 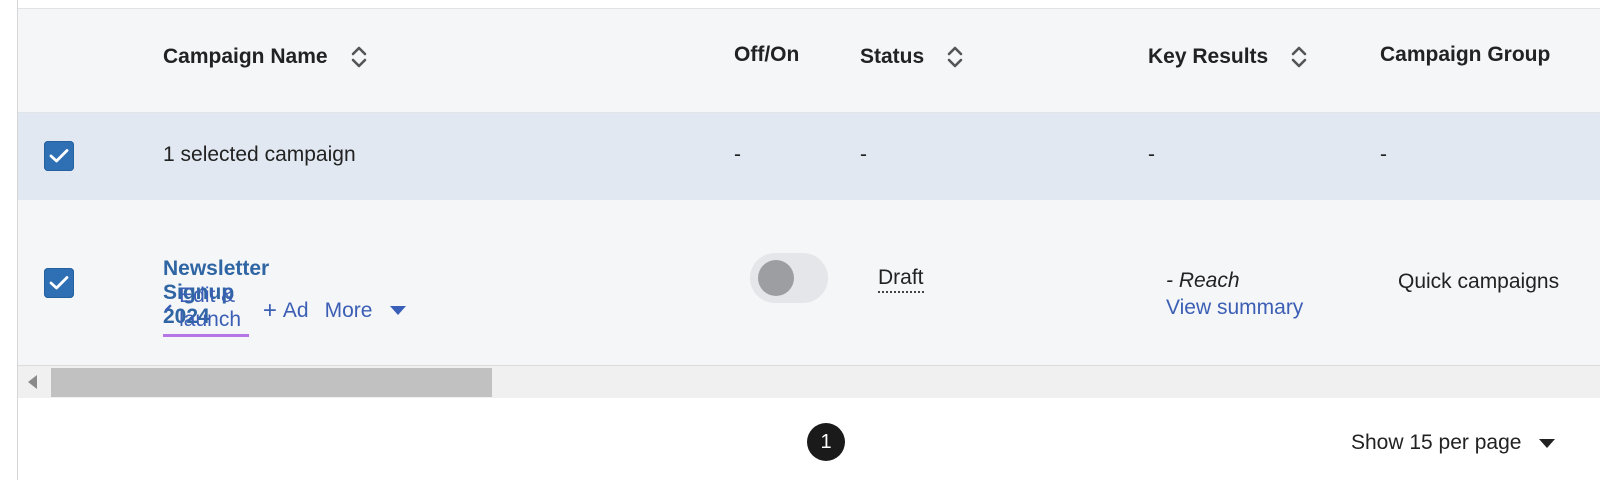 What do you see at coordinates (809, 382) in the screenshot?
I see `horizontal-scrollbar` at bounding box center [809, 382].